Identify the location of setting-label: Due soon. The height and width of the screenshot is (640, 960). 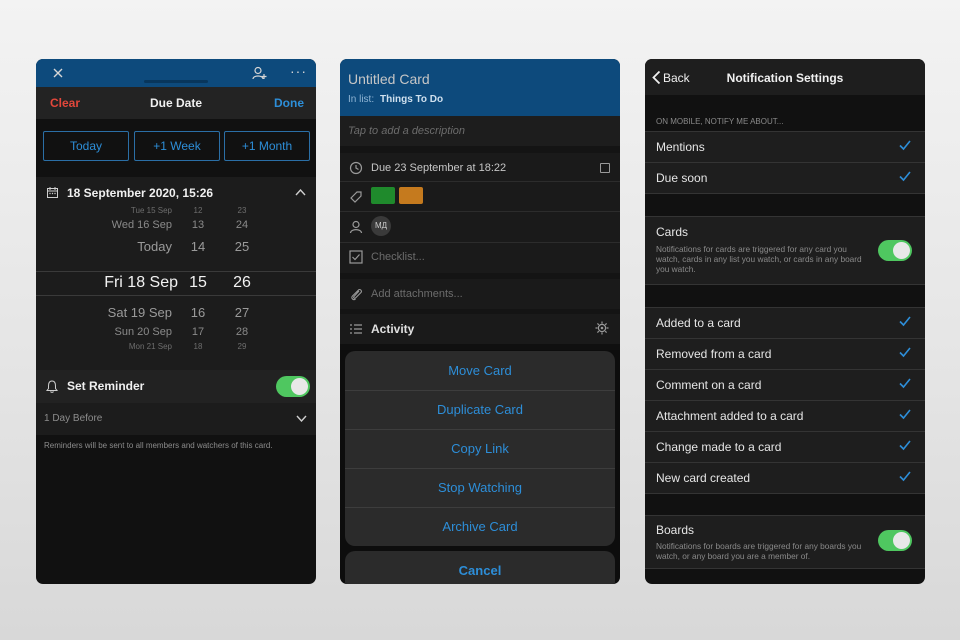
(682, 178).